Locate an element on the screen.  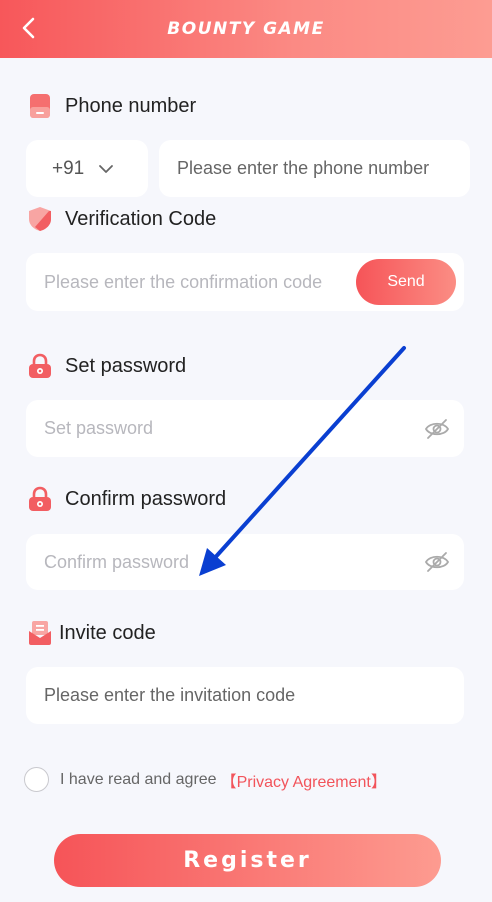
confirm-password-input is located at coordinates (245, 562).